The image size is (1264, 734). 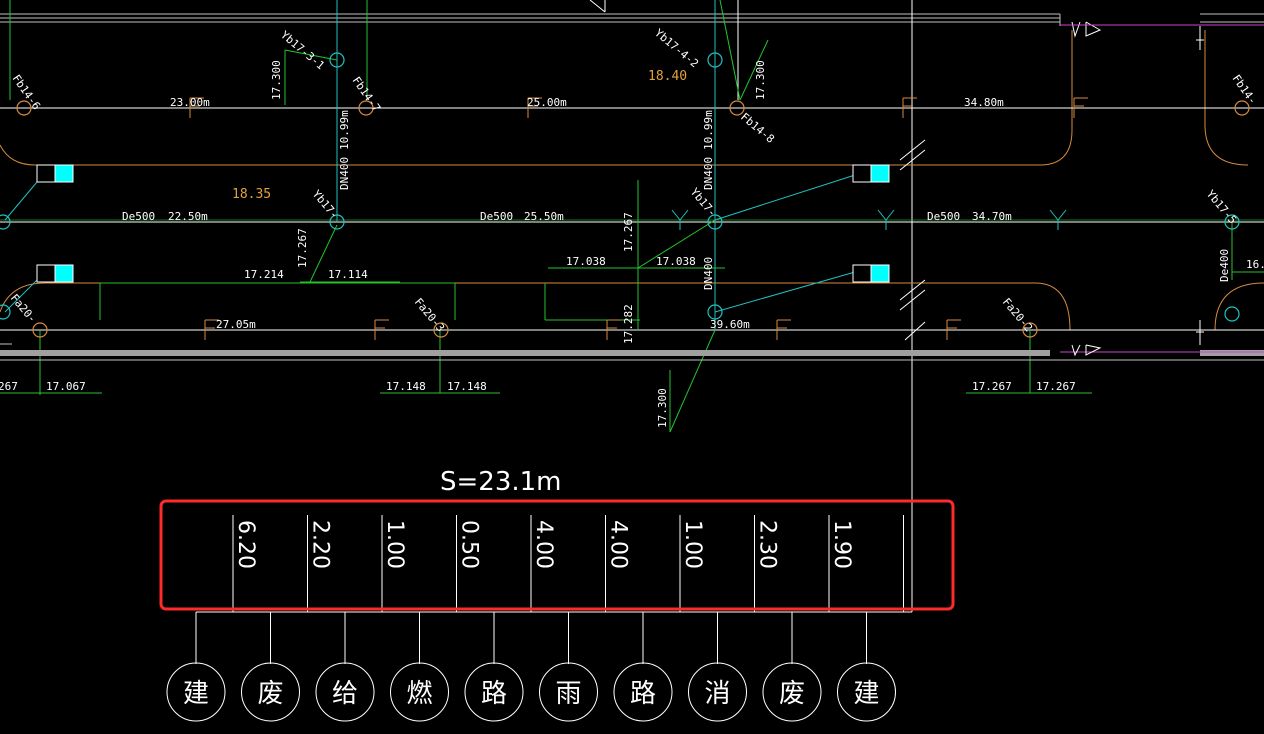 What do you see at coordinates (320, 544) in the screenshot?
I see `spacing-value: 2.20` at bounding box center [320, 544].